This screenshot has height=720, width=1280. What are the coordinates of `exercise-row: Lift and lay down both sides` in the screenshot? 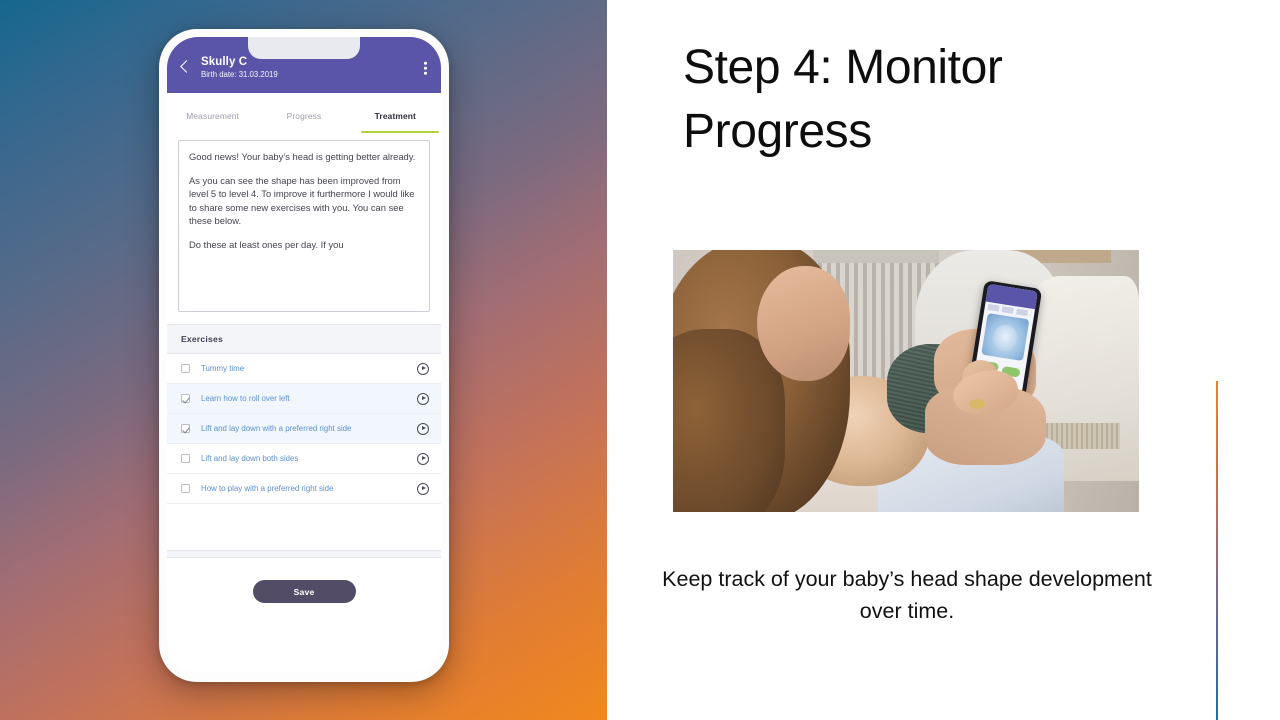 It's located at (304, 459).